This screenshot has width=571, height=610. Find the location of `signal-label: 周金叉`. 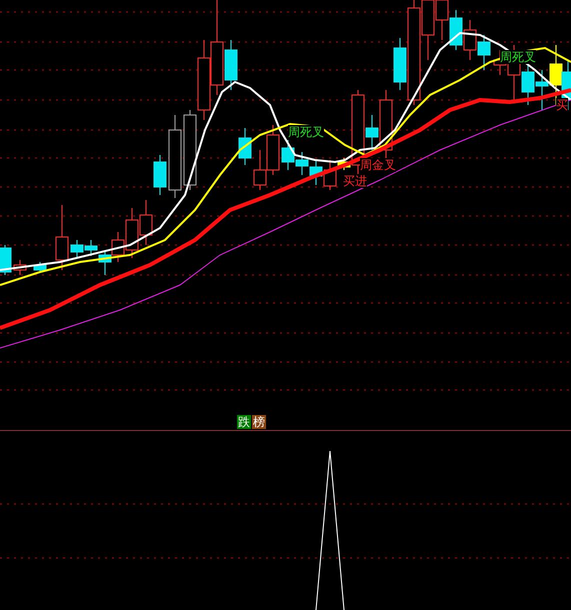

signal-label: 周金叉 is located at coordinates (378, 165).